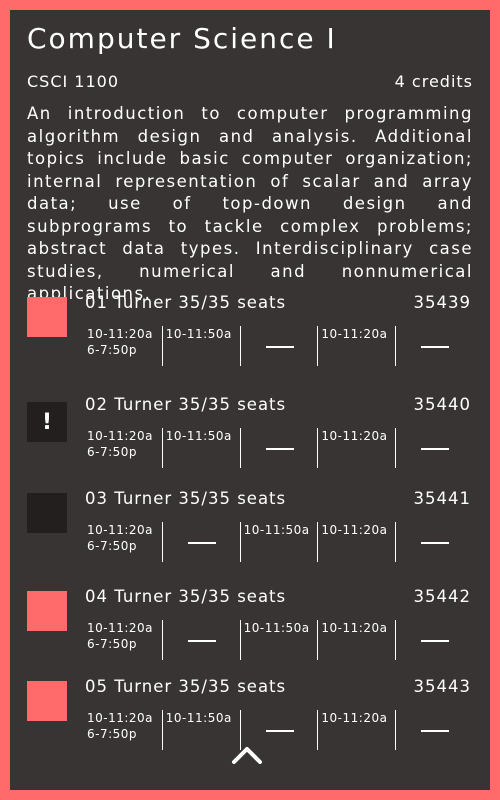 Image resolution: width=500 pixels, height=800 pixels. I want to click on section-header: 04 Turner 35/35 seats 35442, so click(278, 596).